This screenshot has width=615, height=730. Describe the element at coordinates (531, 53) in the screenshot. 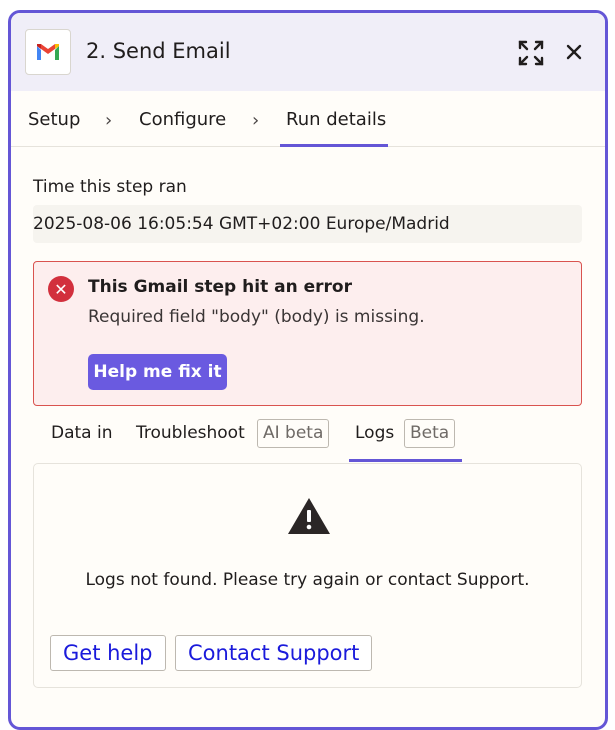

I see `expand-icon` at that location.